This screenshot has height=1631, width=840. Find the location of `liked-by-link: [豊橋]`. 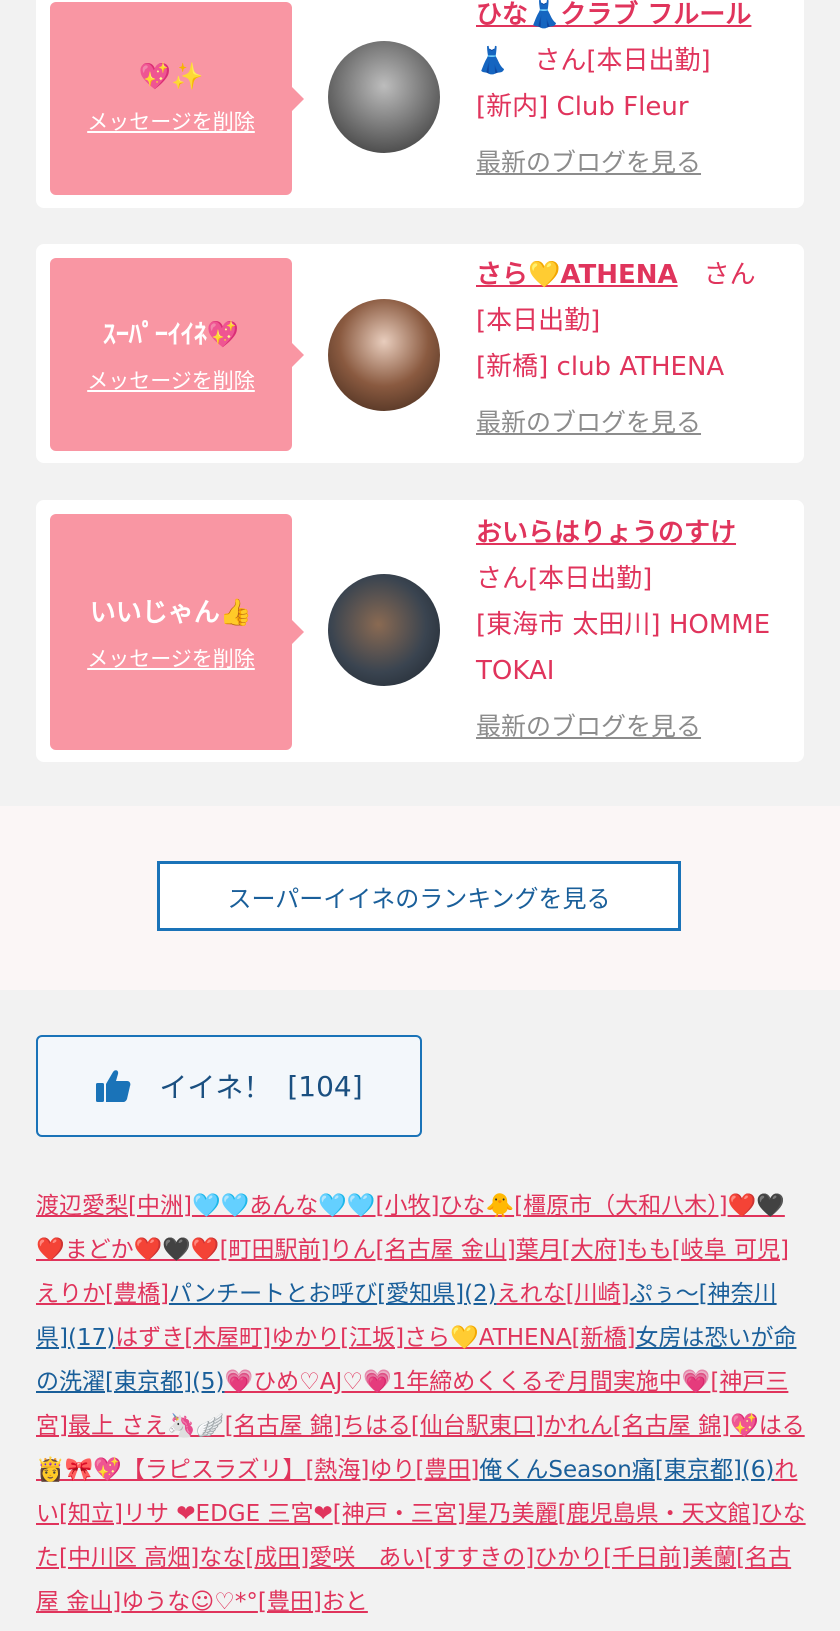

liked-by-link: [豊橋] is located at coordinates (137, 1294).